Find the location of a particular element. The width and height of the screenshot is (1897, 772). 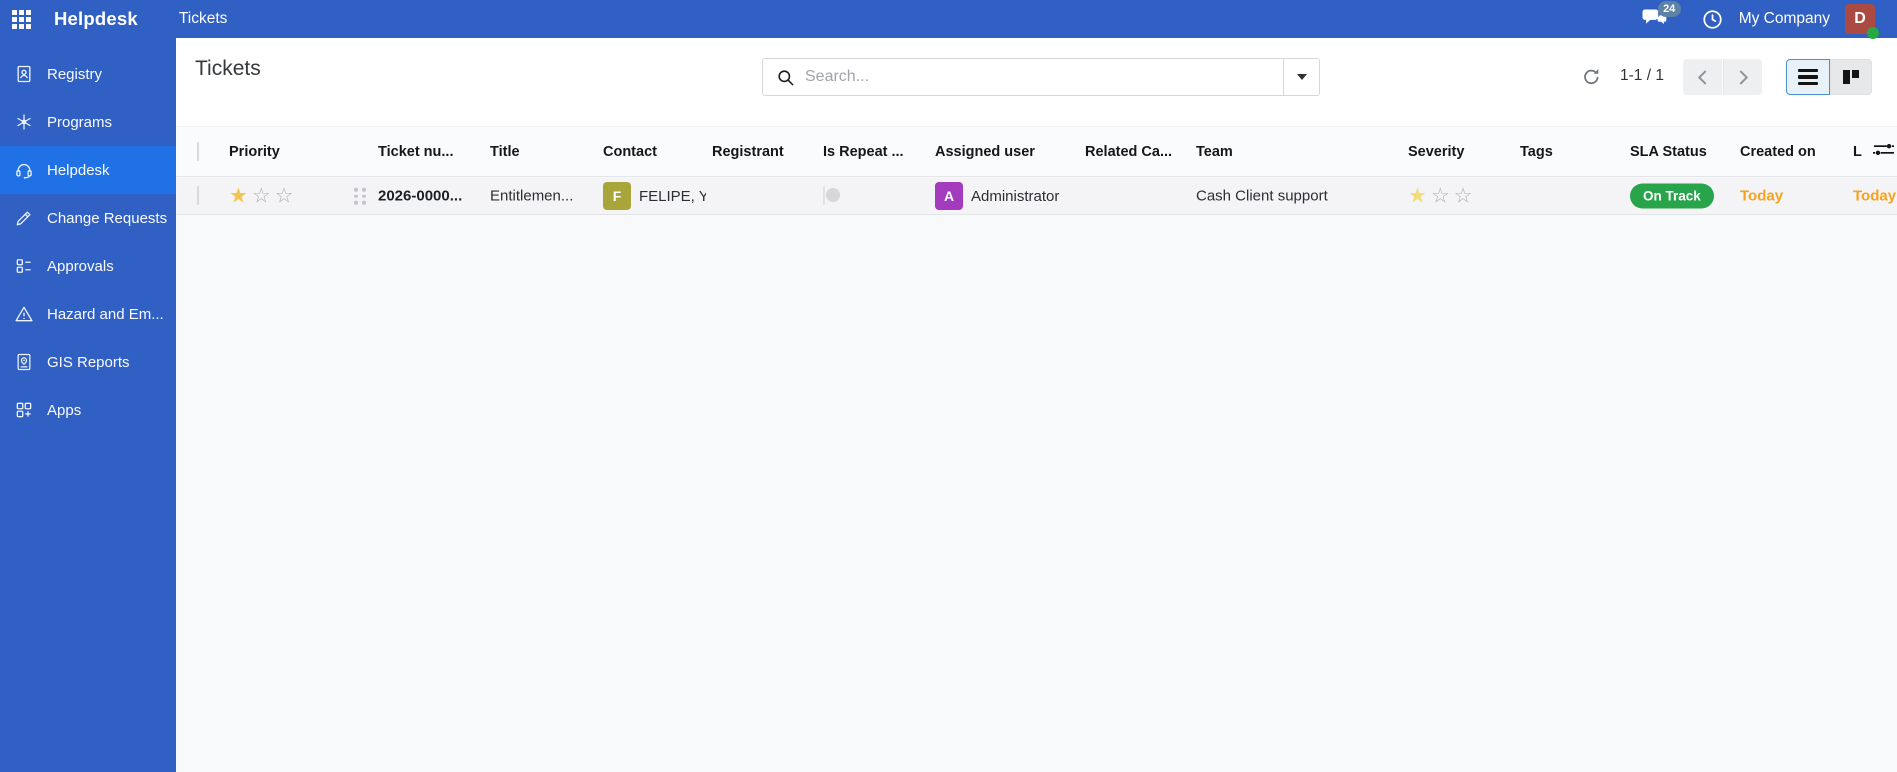

sidebar-item-gis-reports: GIS Reports is located at coordinates (88, 362).